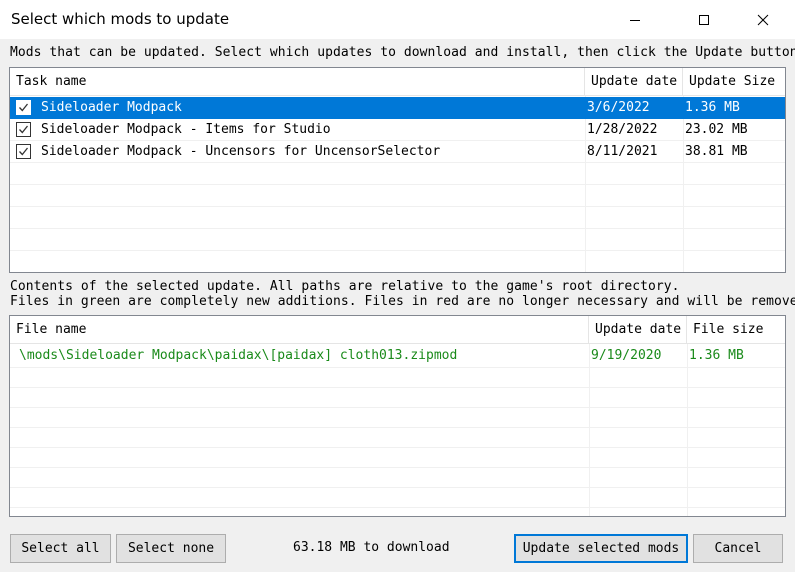 The width and height of the screenshot is (795, 572). What do you see at coordinates (397, 108) in the screenshot?
I see `update-row: Sideloader Modpack 3/6/2022 1.36 MB` at bounding box center [397, 108].